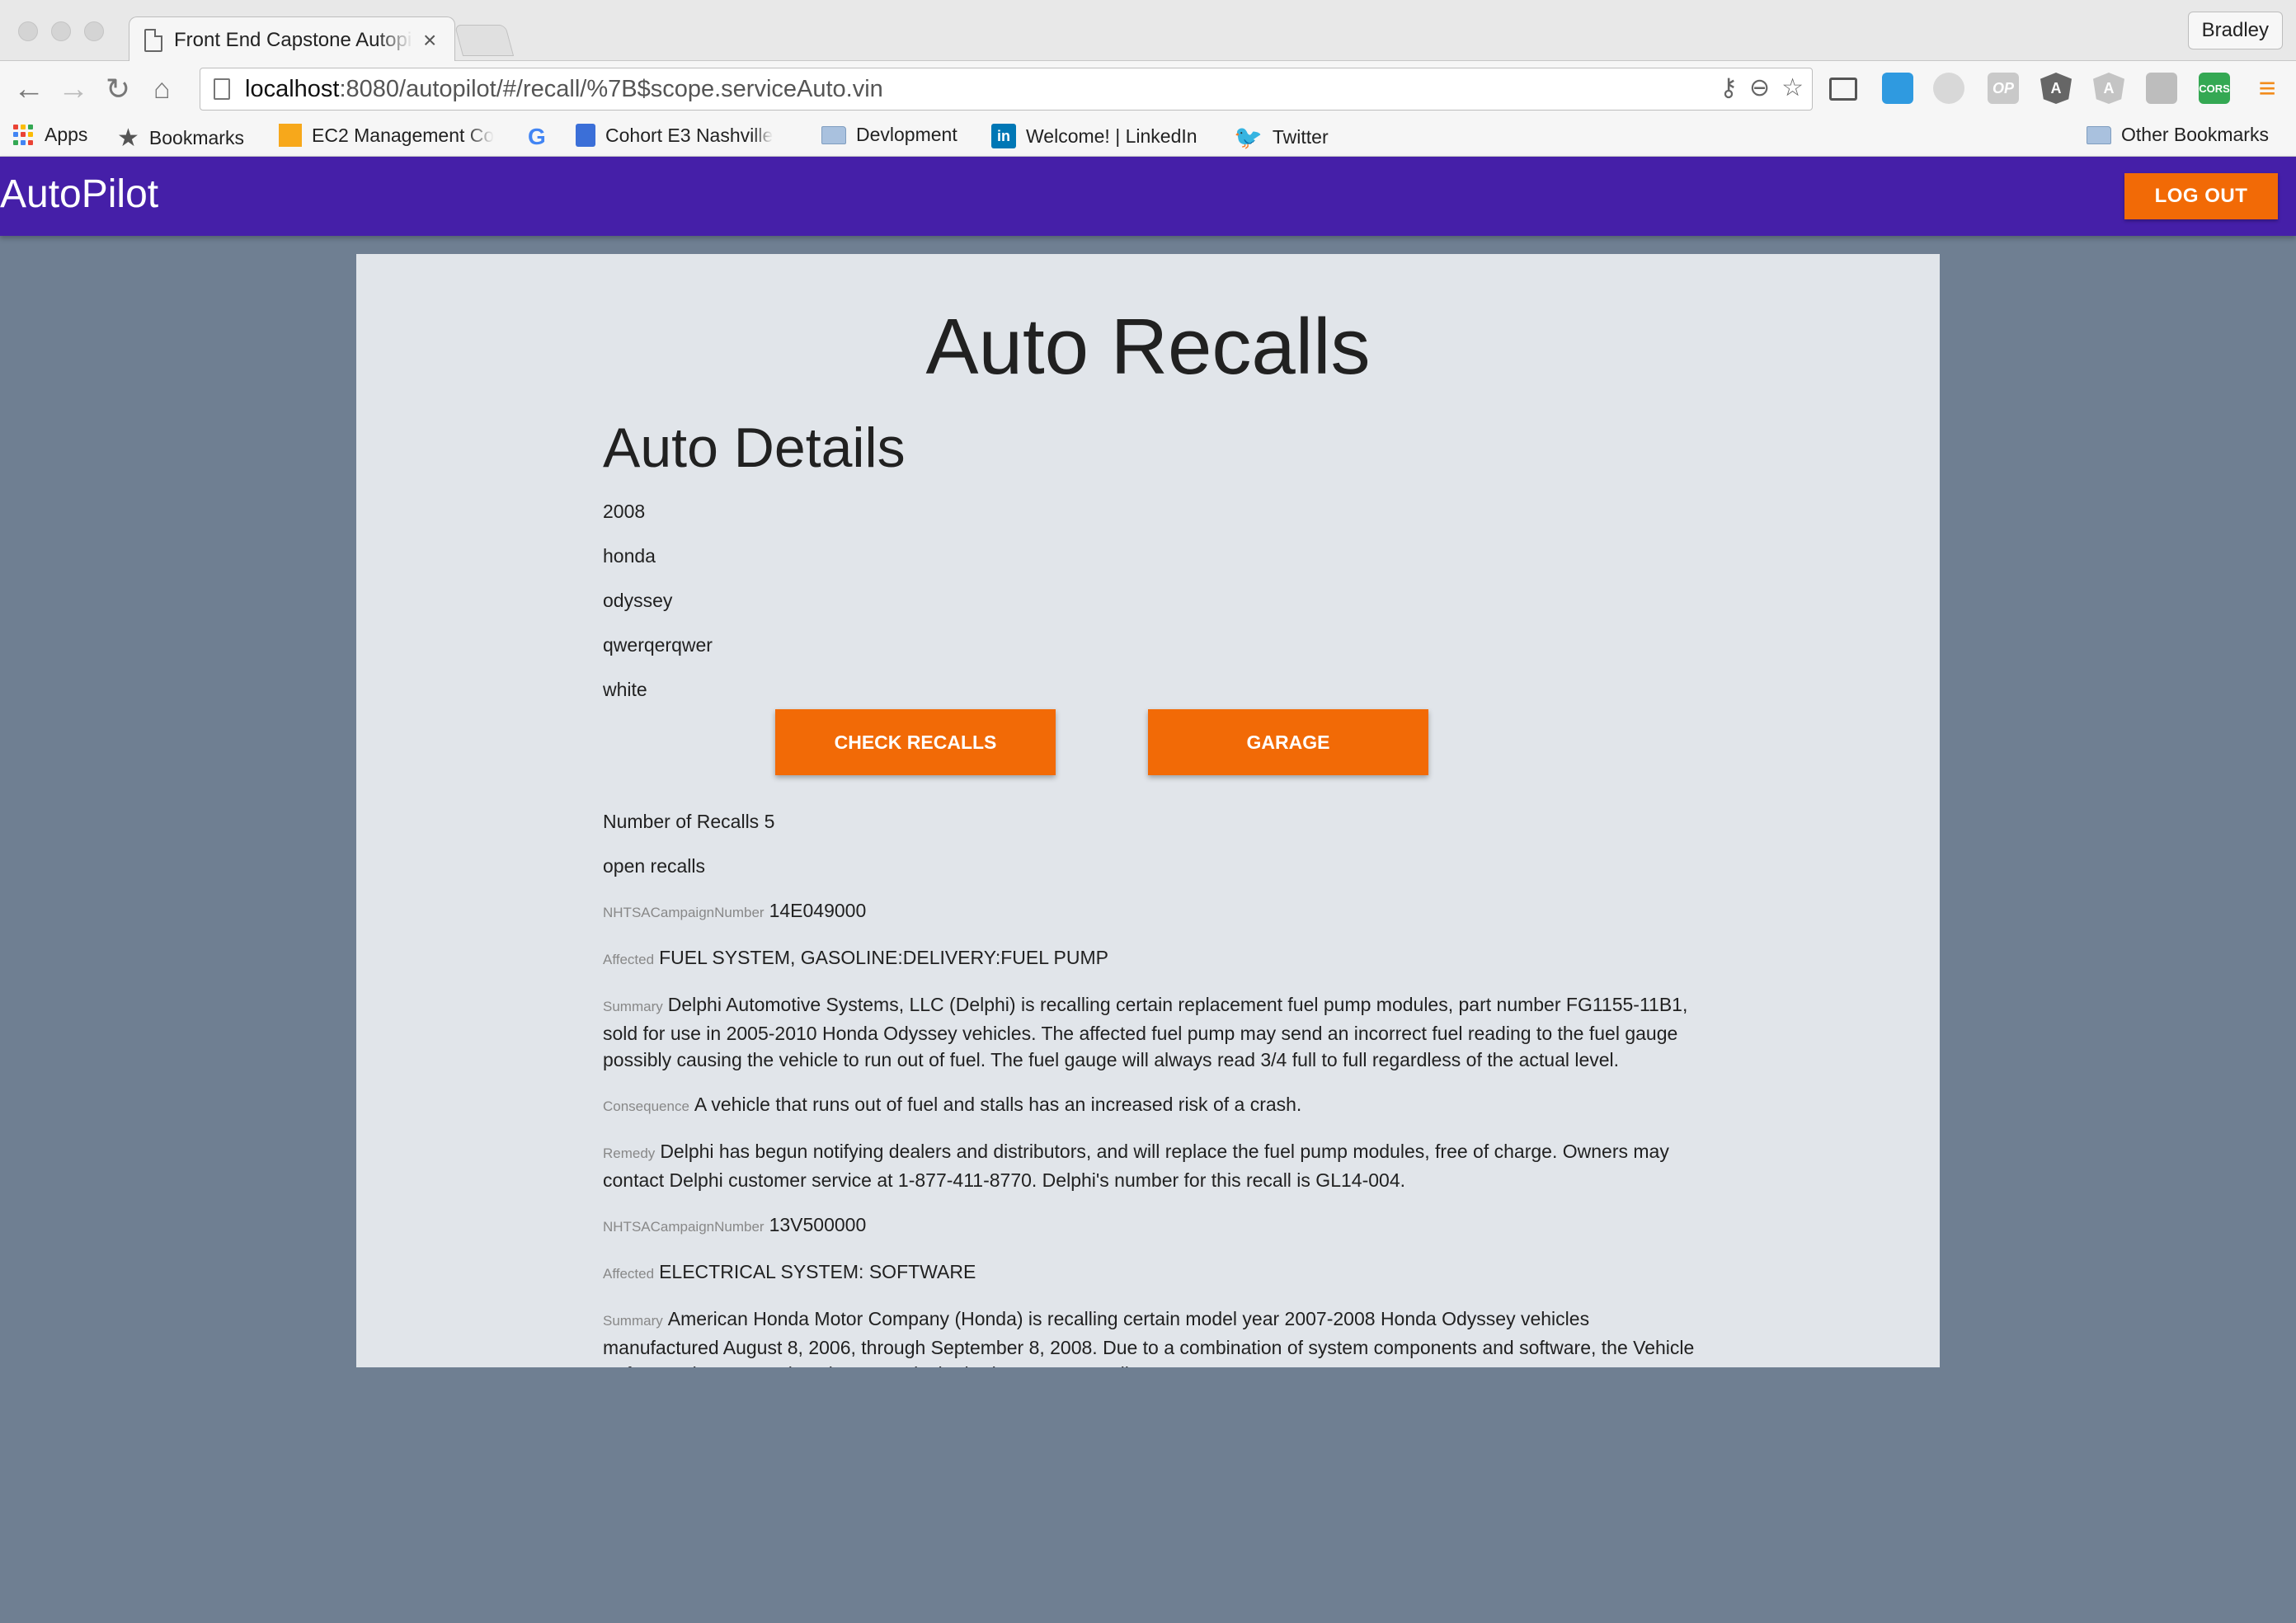 Image resolution: width=2296 pixels, height=1623 pixels. I want to click on menu-icon: ≡, so click(2267, 88).